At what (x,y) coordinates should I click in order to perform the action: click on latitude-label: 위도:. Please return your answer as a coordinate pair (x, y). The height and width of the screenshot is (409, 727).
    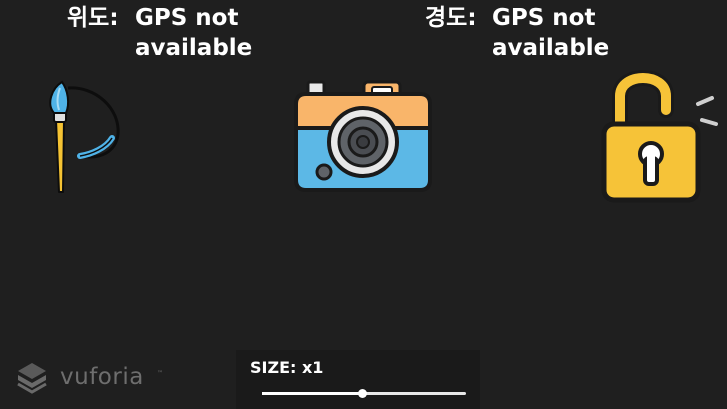
    Looking at the image, I should click on (93, 18).